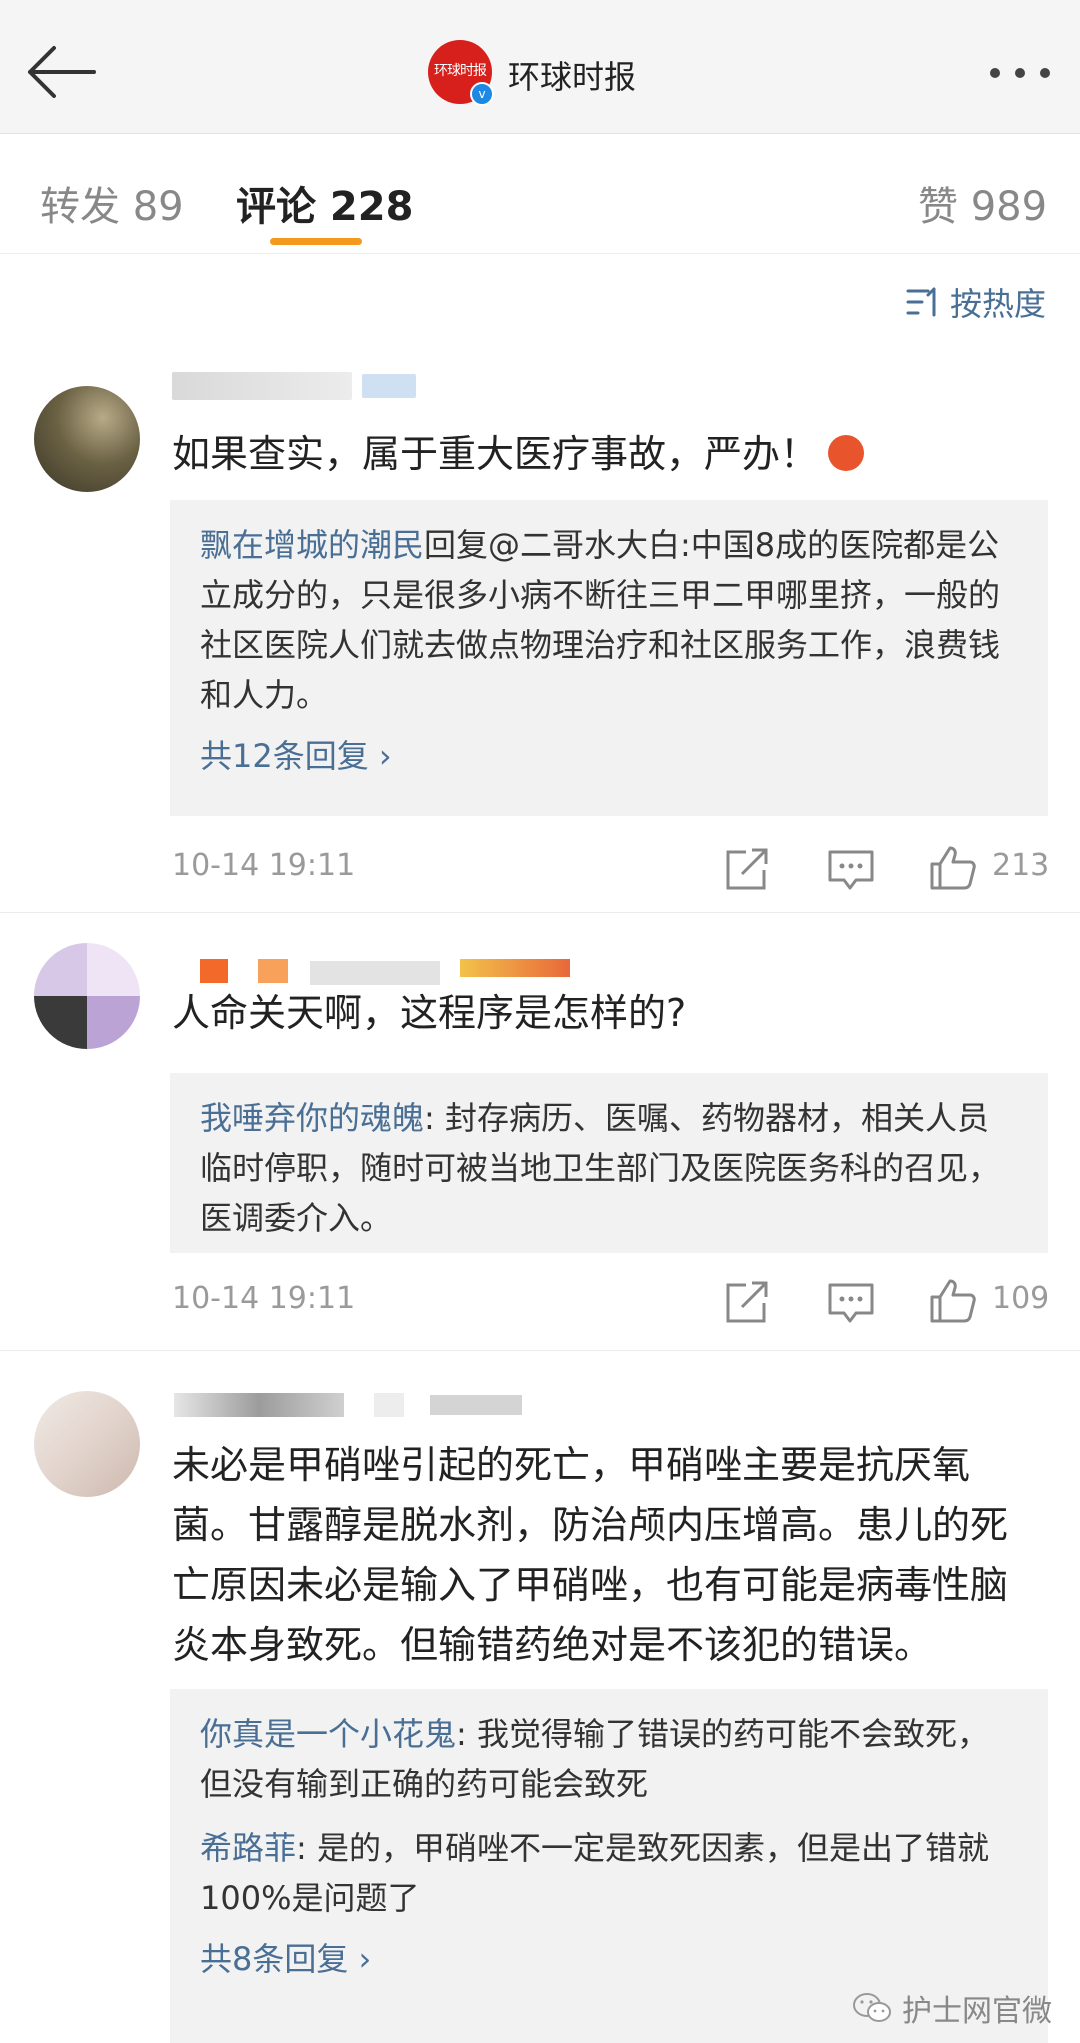 The height and width of the screenshot is (2043, 1080). I want to click on more-dots-icon, so click(1020, 73).